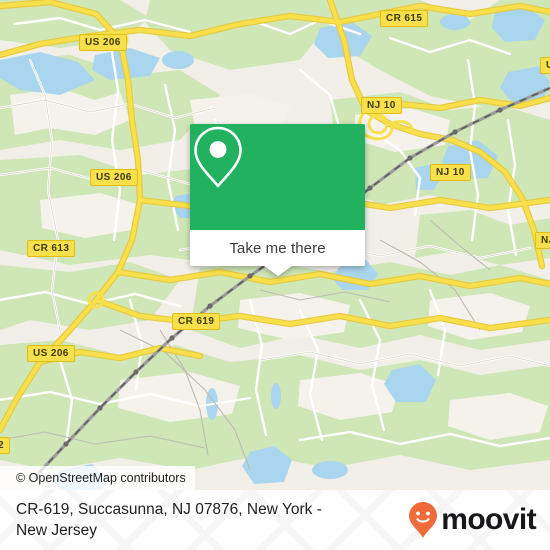 This screenshot has width=550, height=550. I want to click on road-shield-cr-615: CR 615, so click(404, 18).